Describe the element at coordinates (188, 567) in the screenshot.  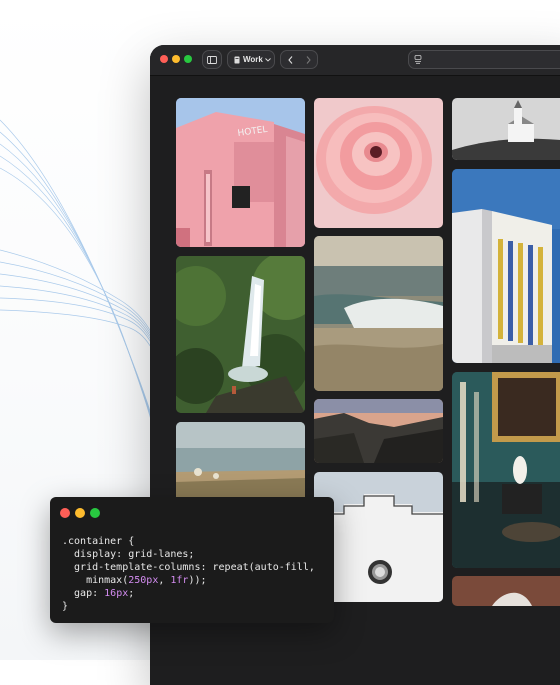
I see `code-line: grid-template-columns: repeat(auto-fill,` at that location.